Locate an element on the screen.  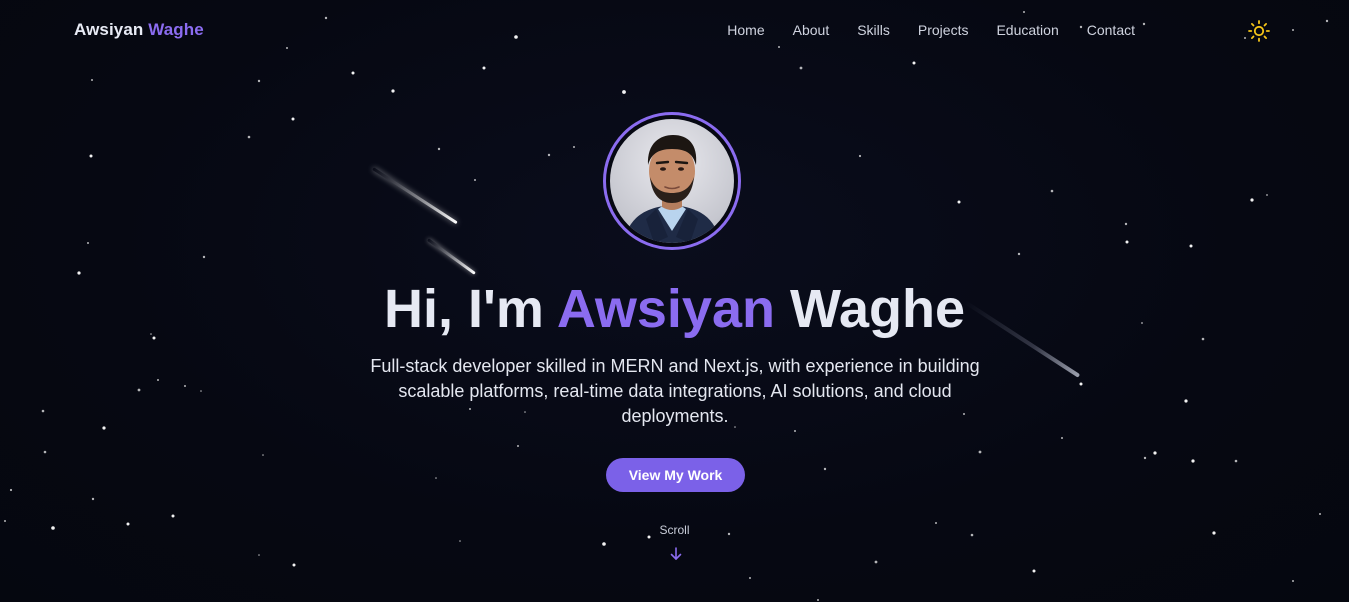
hero-last-name: Waghe is located at coordinates (877, 309).